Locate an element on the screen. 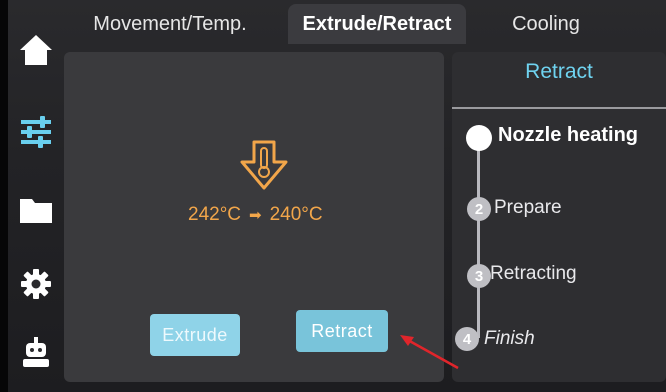  gear-icon is located at coordinates (36, 284).